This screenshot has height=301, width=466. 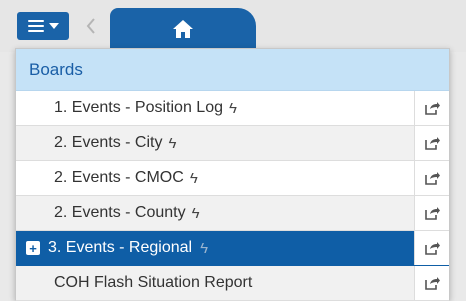 I want to click on board-item-label: 3. Events - Regional, so click(x=120, y=247).